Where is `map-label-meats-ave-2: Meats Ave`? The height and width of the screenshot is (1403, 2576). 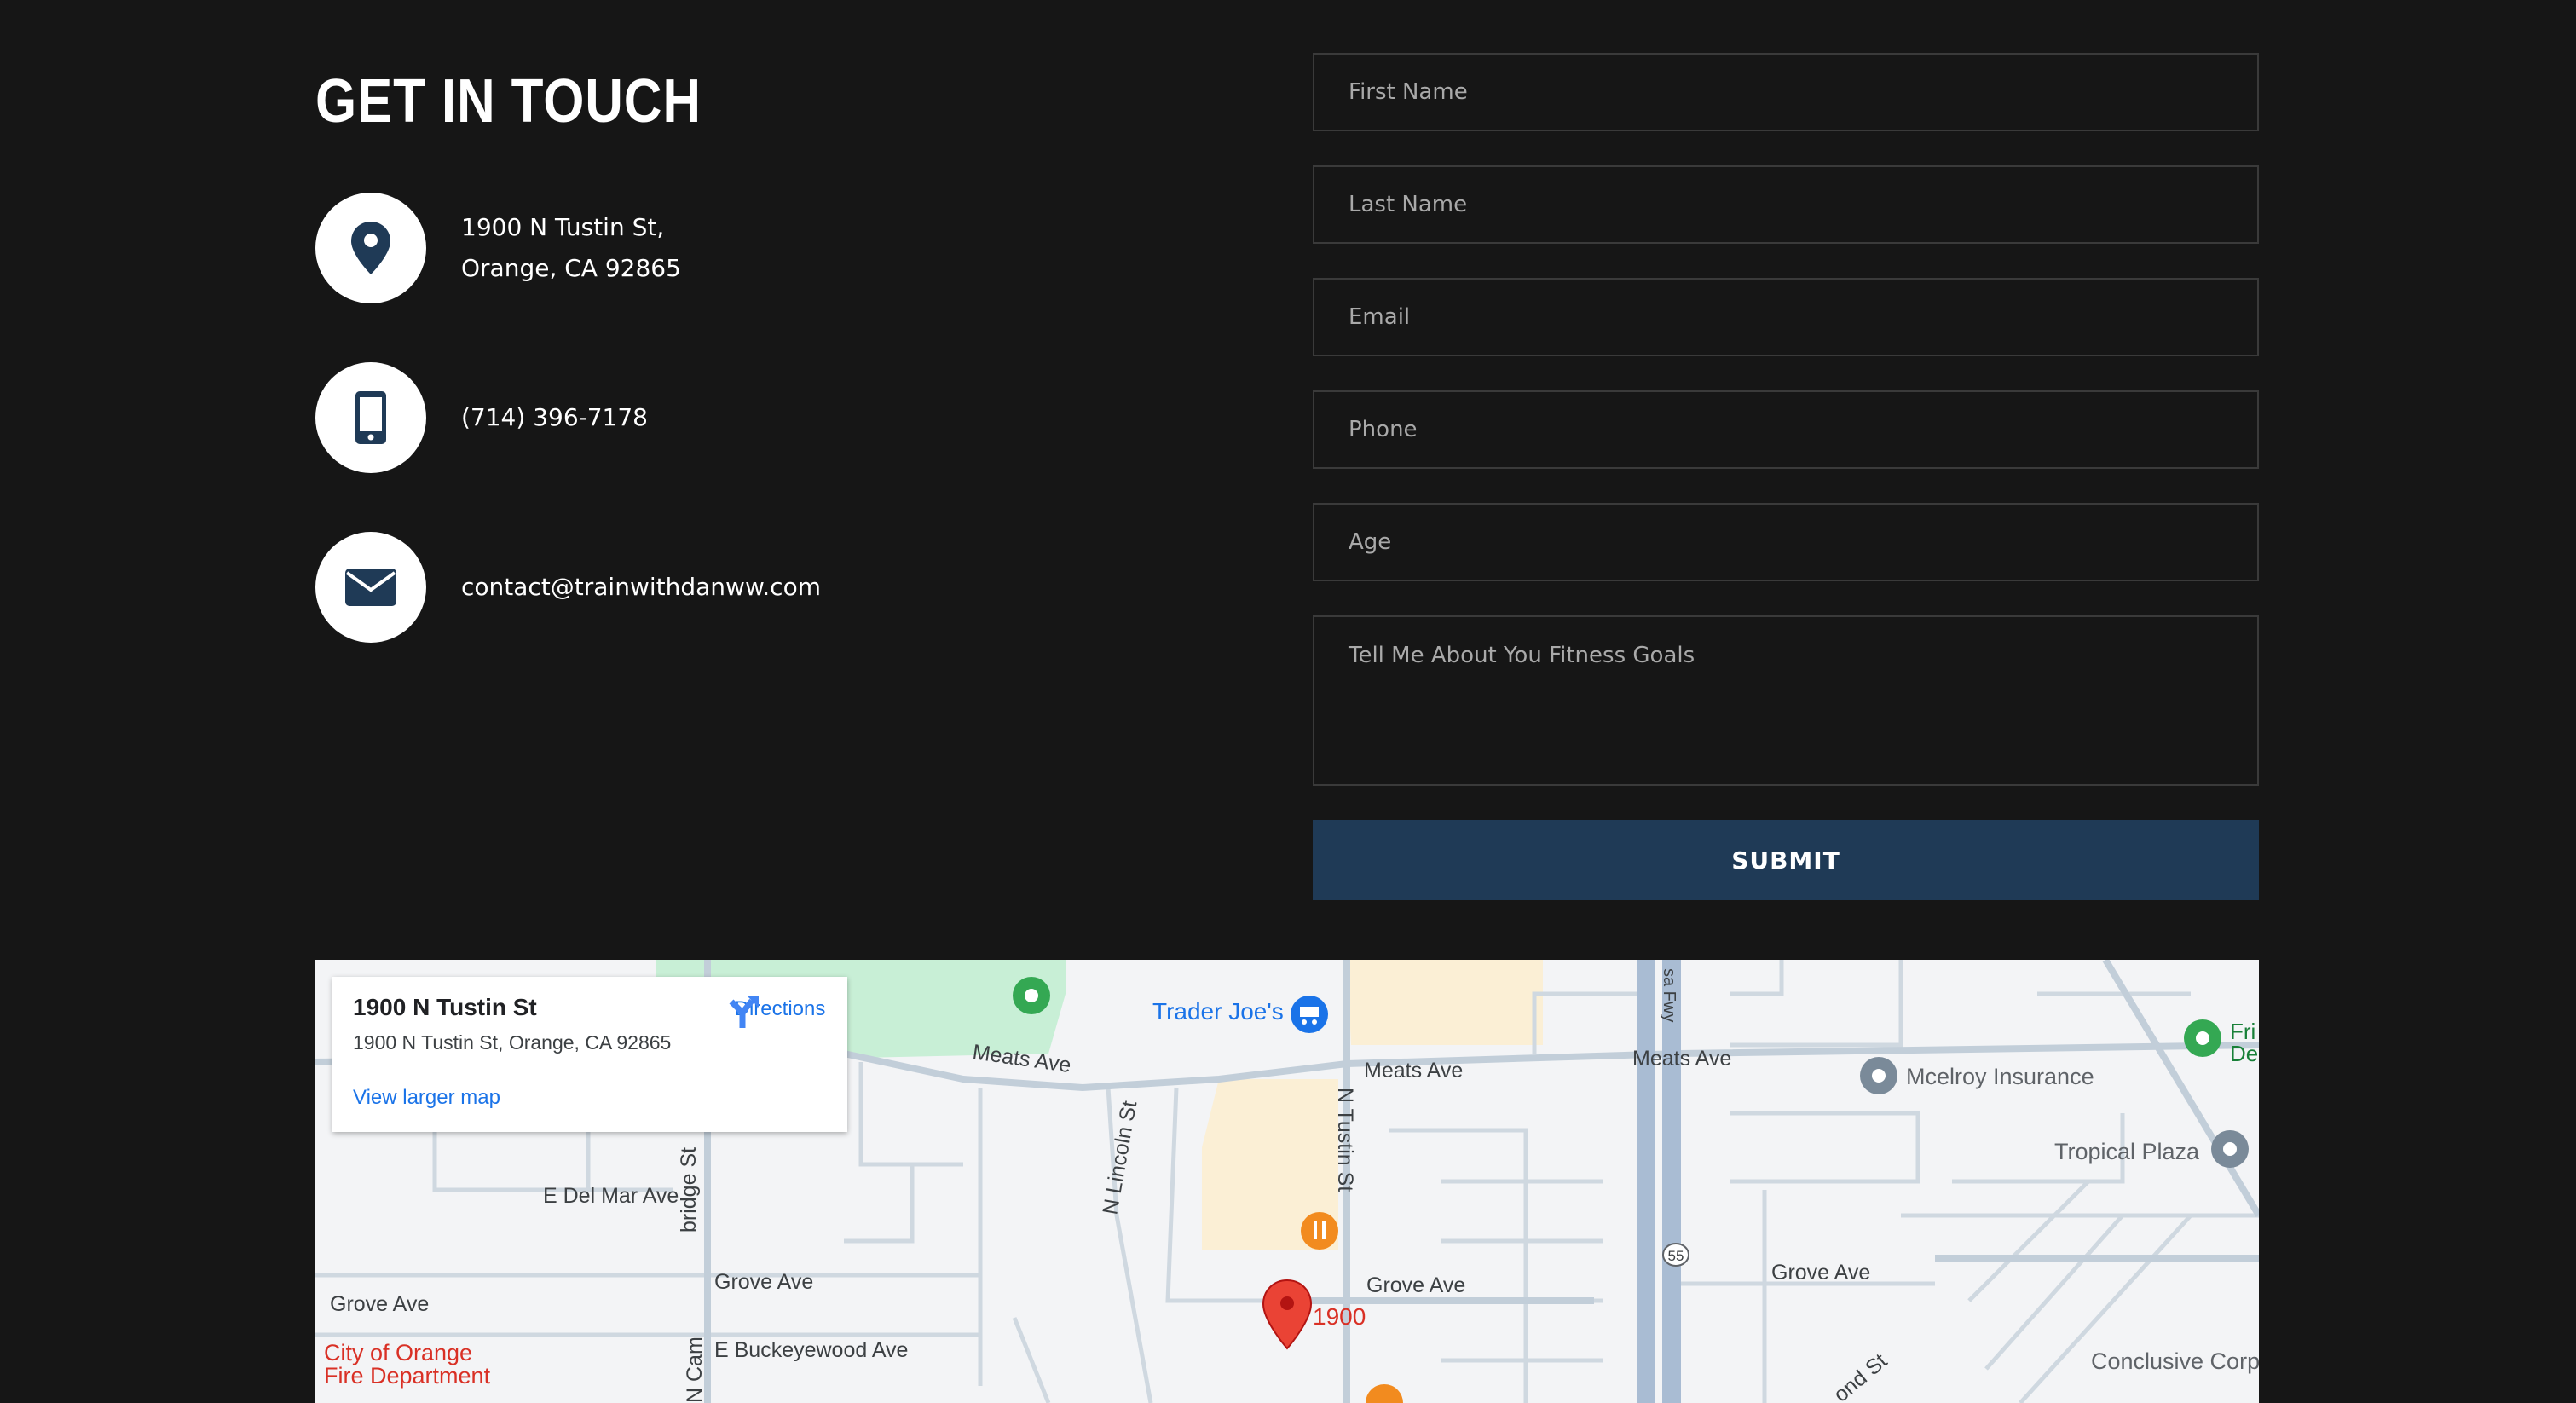
map-label-meats-ave-2: Meats Ave is located at coordinates (1413, 1071).